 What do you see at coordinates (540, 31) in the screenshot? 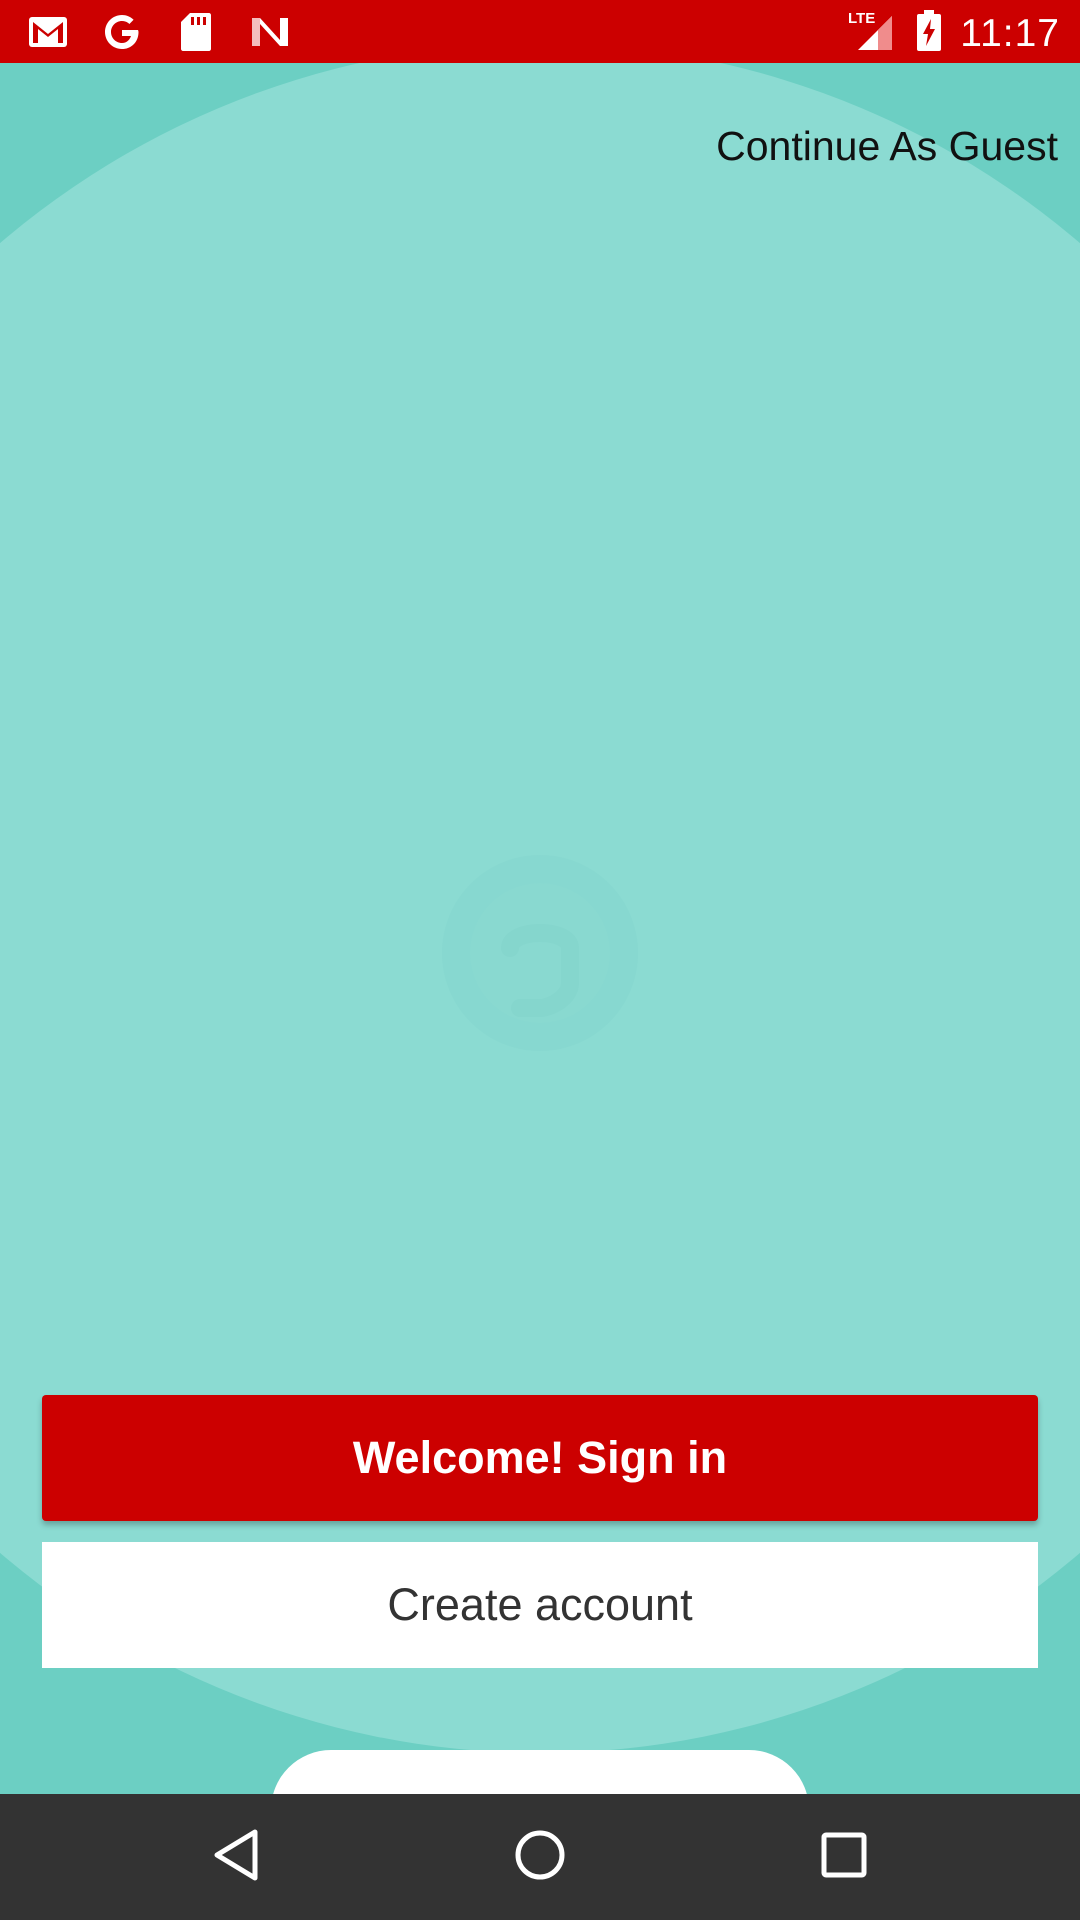
I see `status-bar: LTE 11:17` at bounding box center [540, 31].